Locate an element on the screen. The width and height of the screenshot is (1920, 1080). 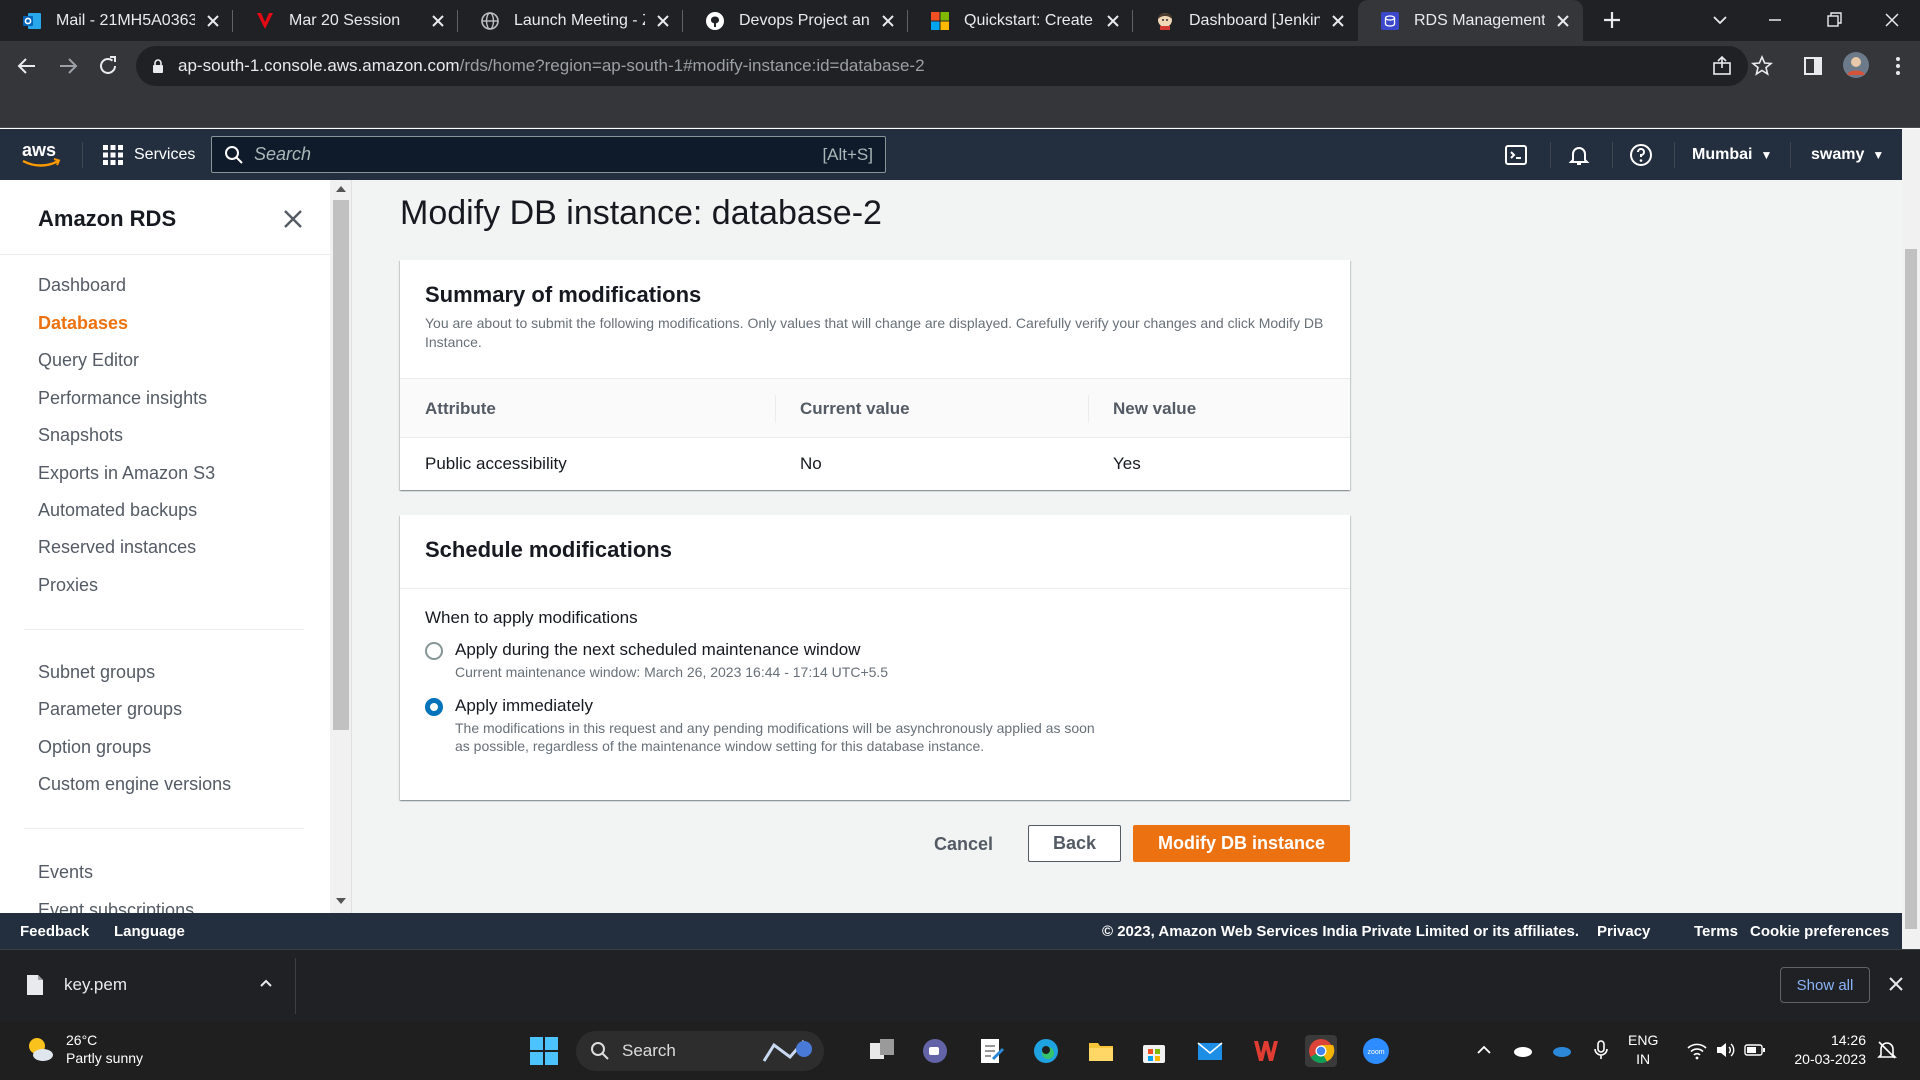
microphone-icon is located at coordinates (1601, 1050).